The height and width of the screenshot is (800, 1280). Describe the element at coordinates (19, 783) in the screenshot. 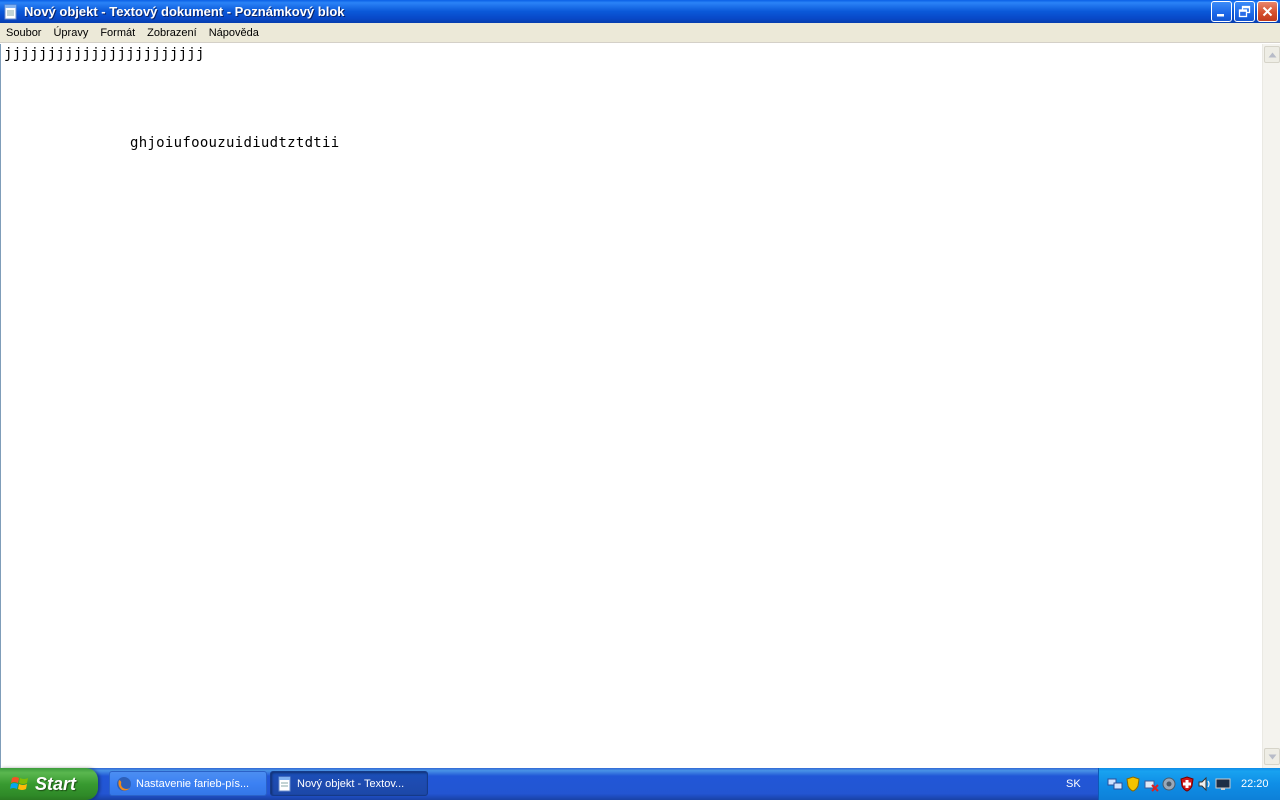

I see `windows-logo-icon` at that location.